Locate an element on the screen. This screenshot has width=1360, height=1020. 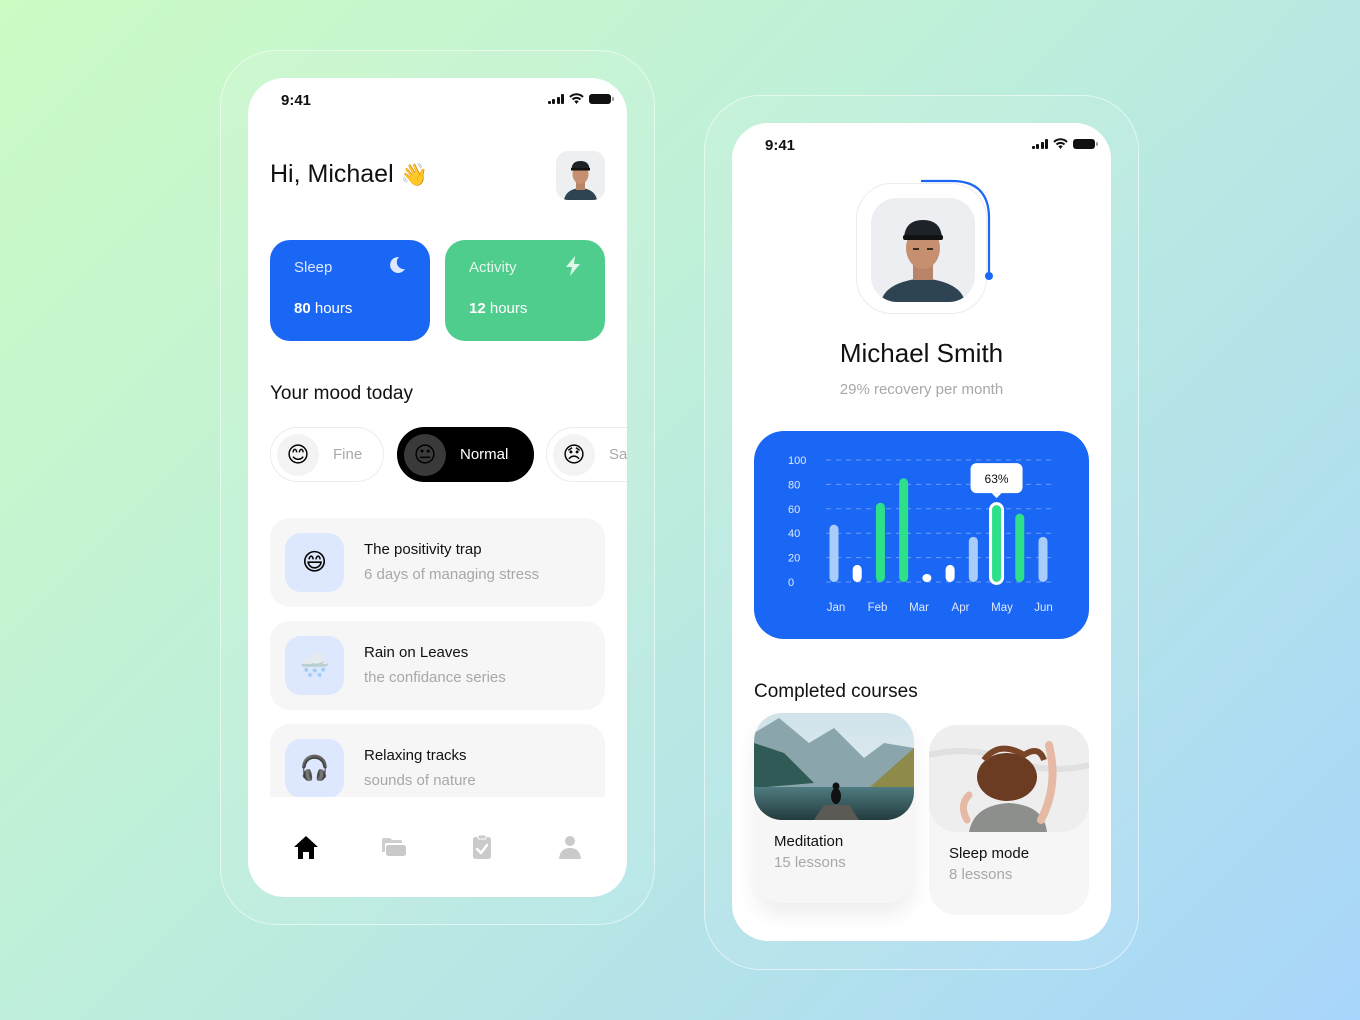
profile-subtitle: 29% recovery per month is located at coordinates (921, 389).